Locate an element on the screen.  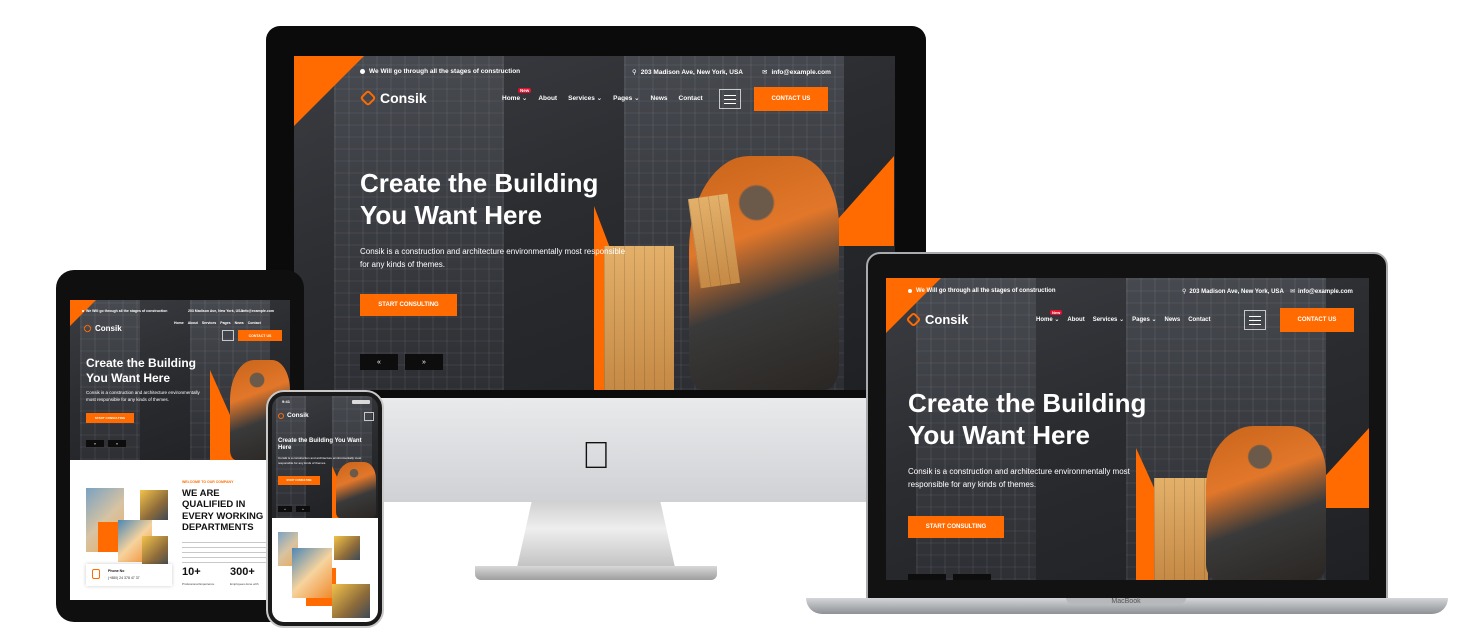
heading-line3: EVERY WORKING is located at coordinates (223, 516).